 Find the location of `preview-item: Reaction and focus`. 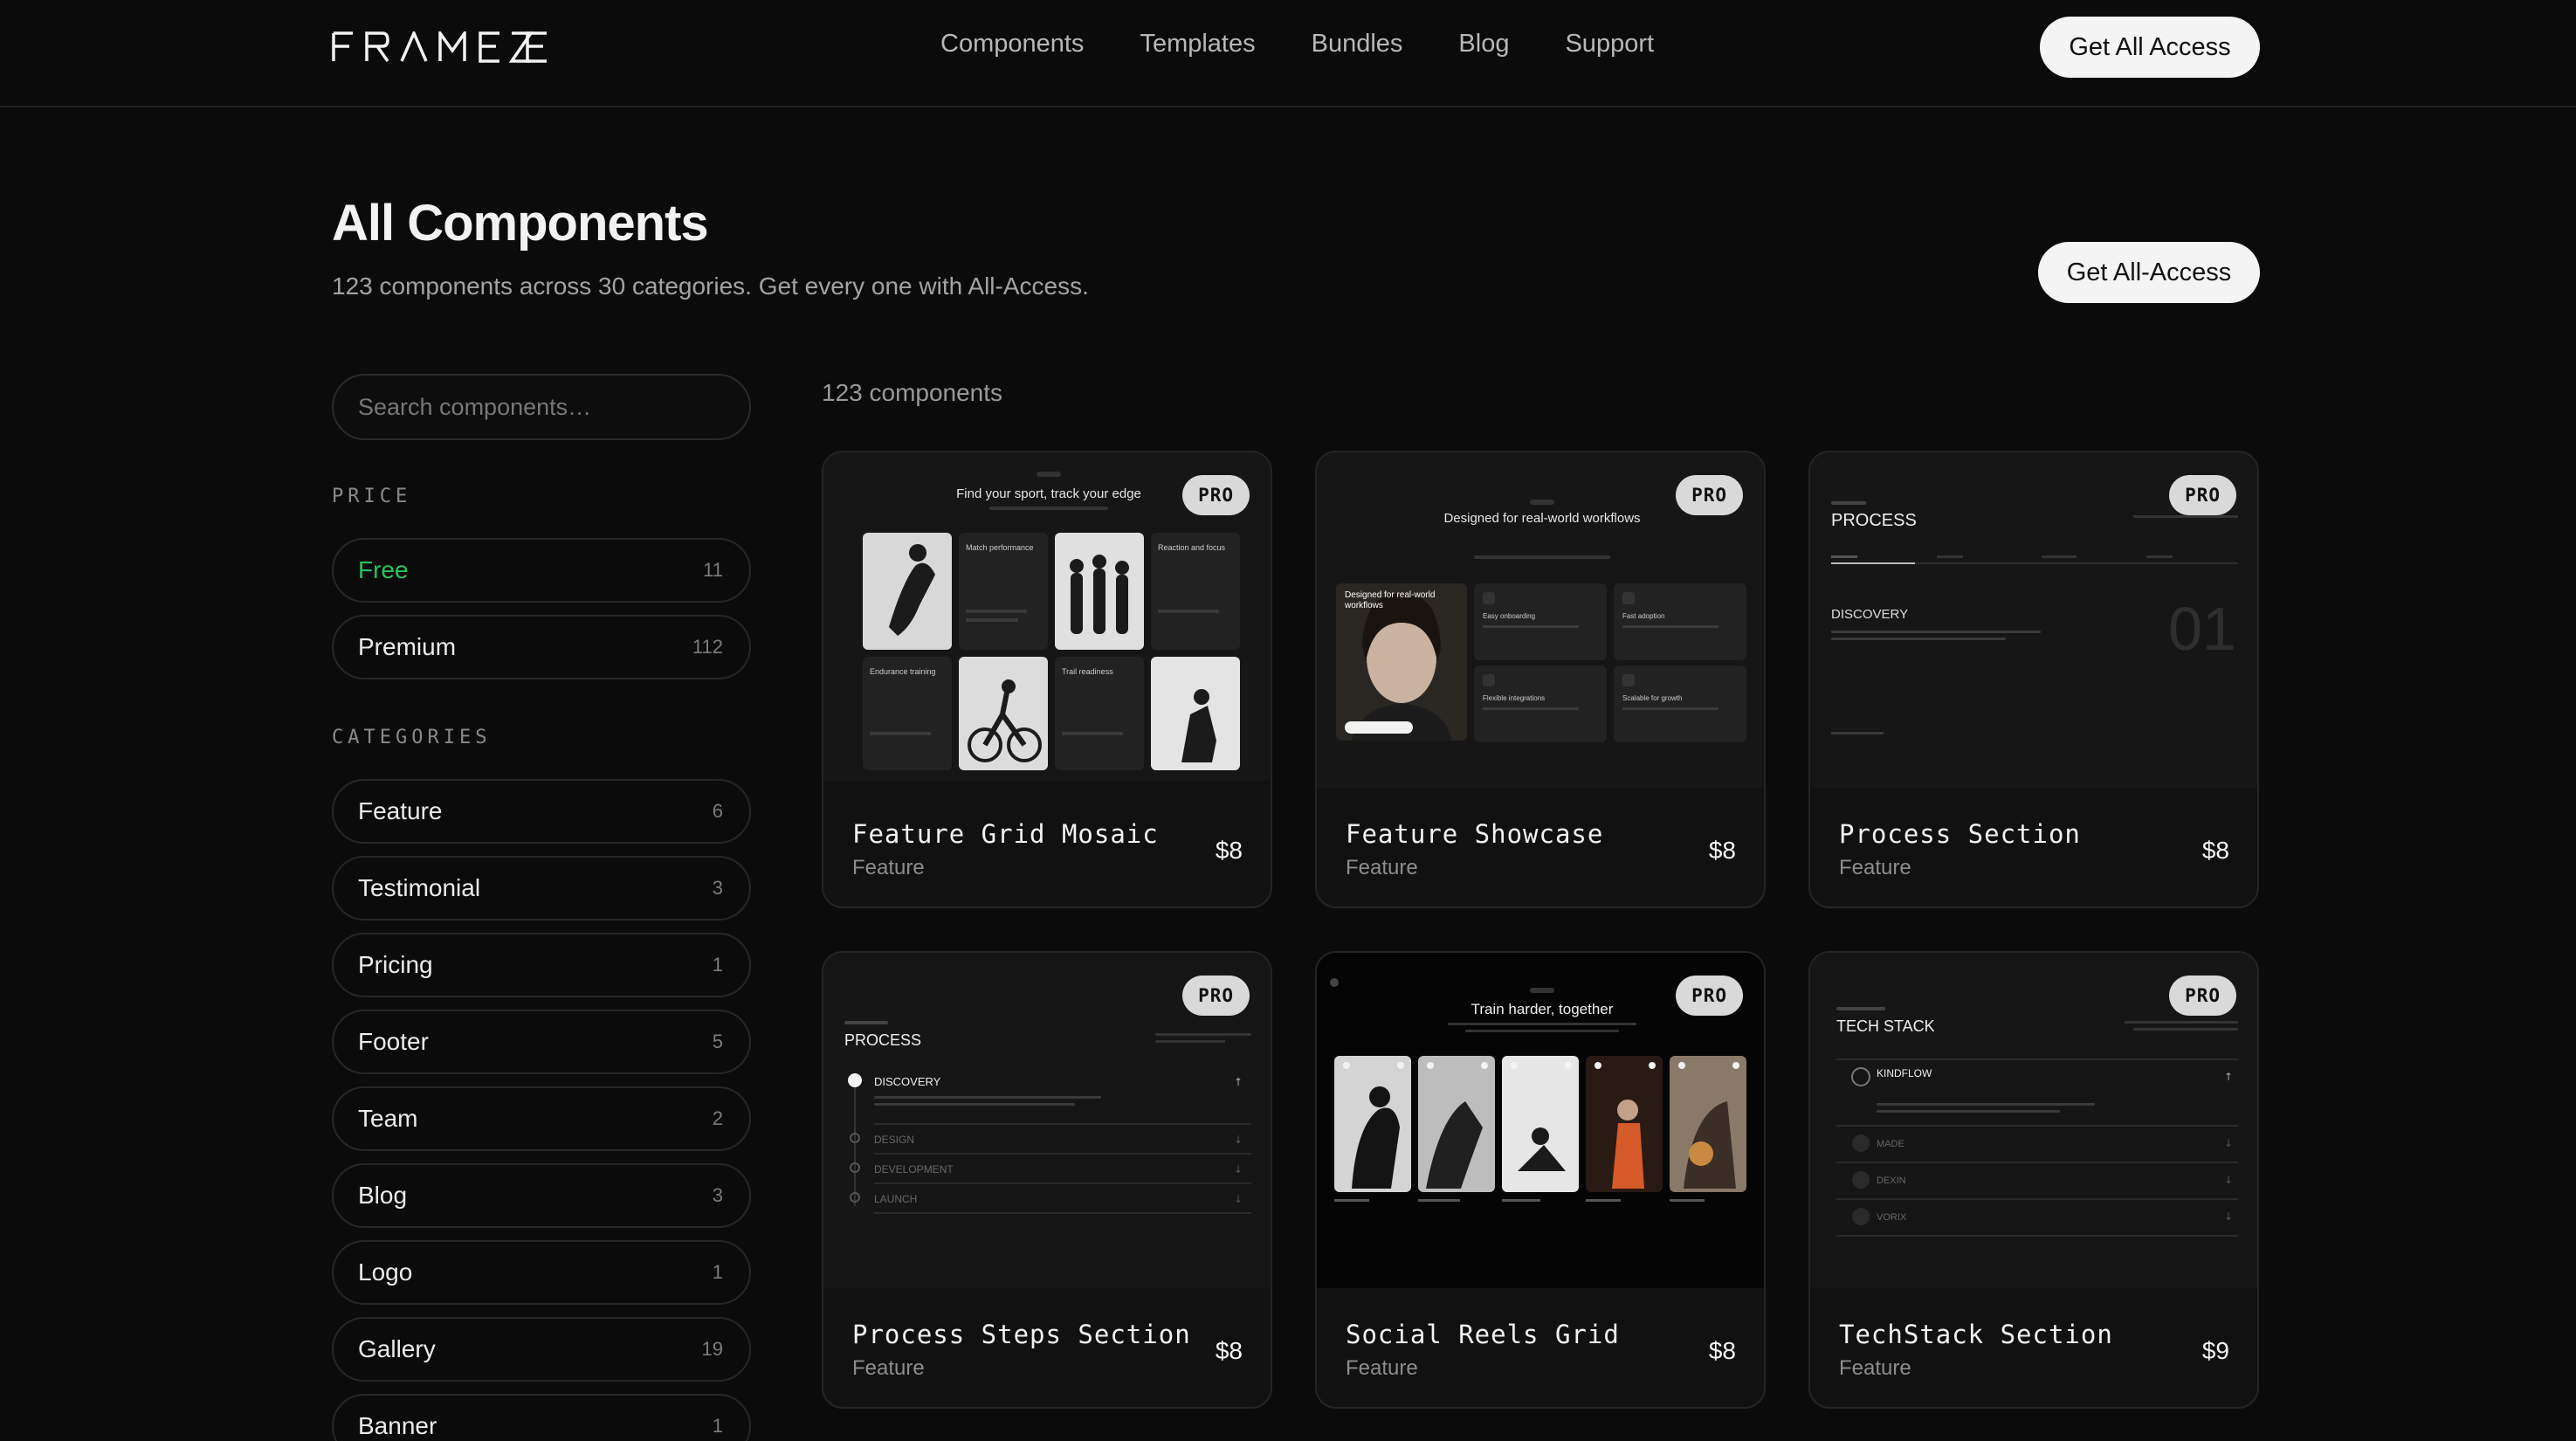

preview-item: Reaction and focus is located at coordinates (1192, 547).